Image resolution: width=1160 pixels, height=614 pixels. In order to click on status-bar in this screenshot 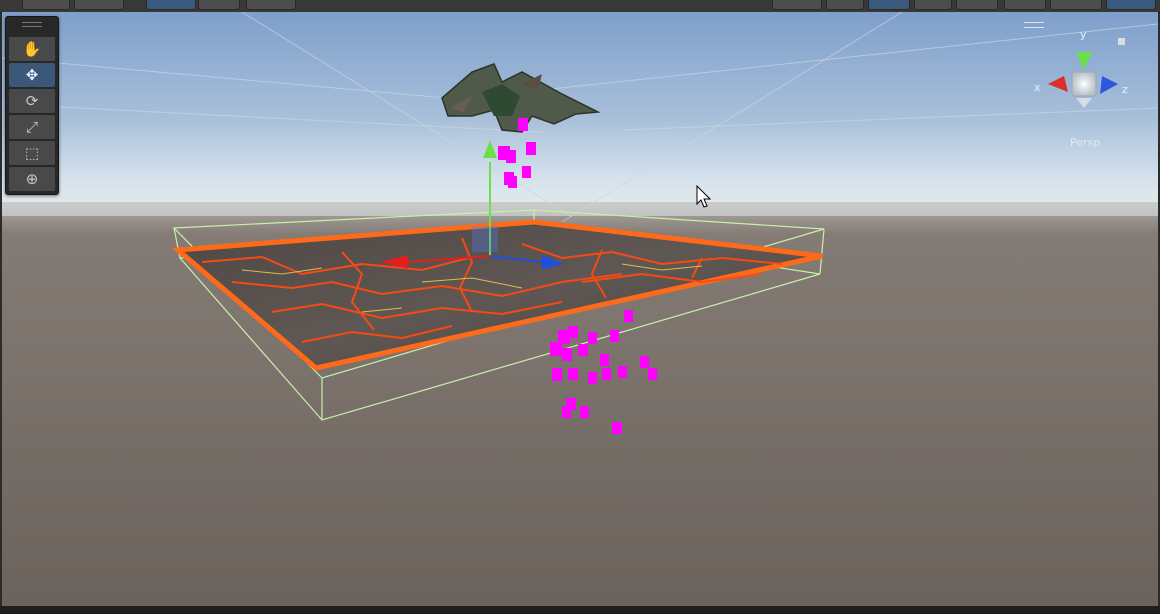, I will do `click(580, 610)`.